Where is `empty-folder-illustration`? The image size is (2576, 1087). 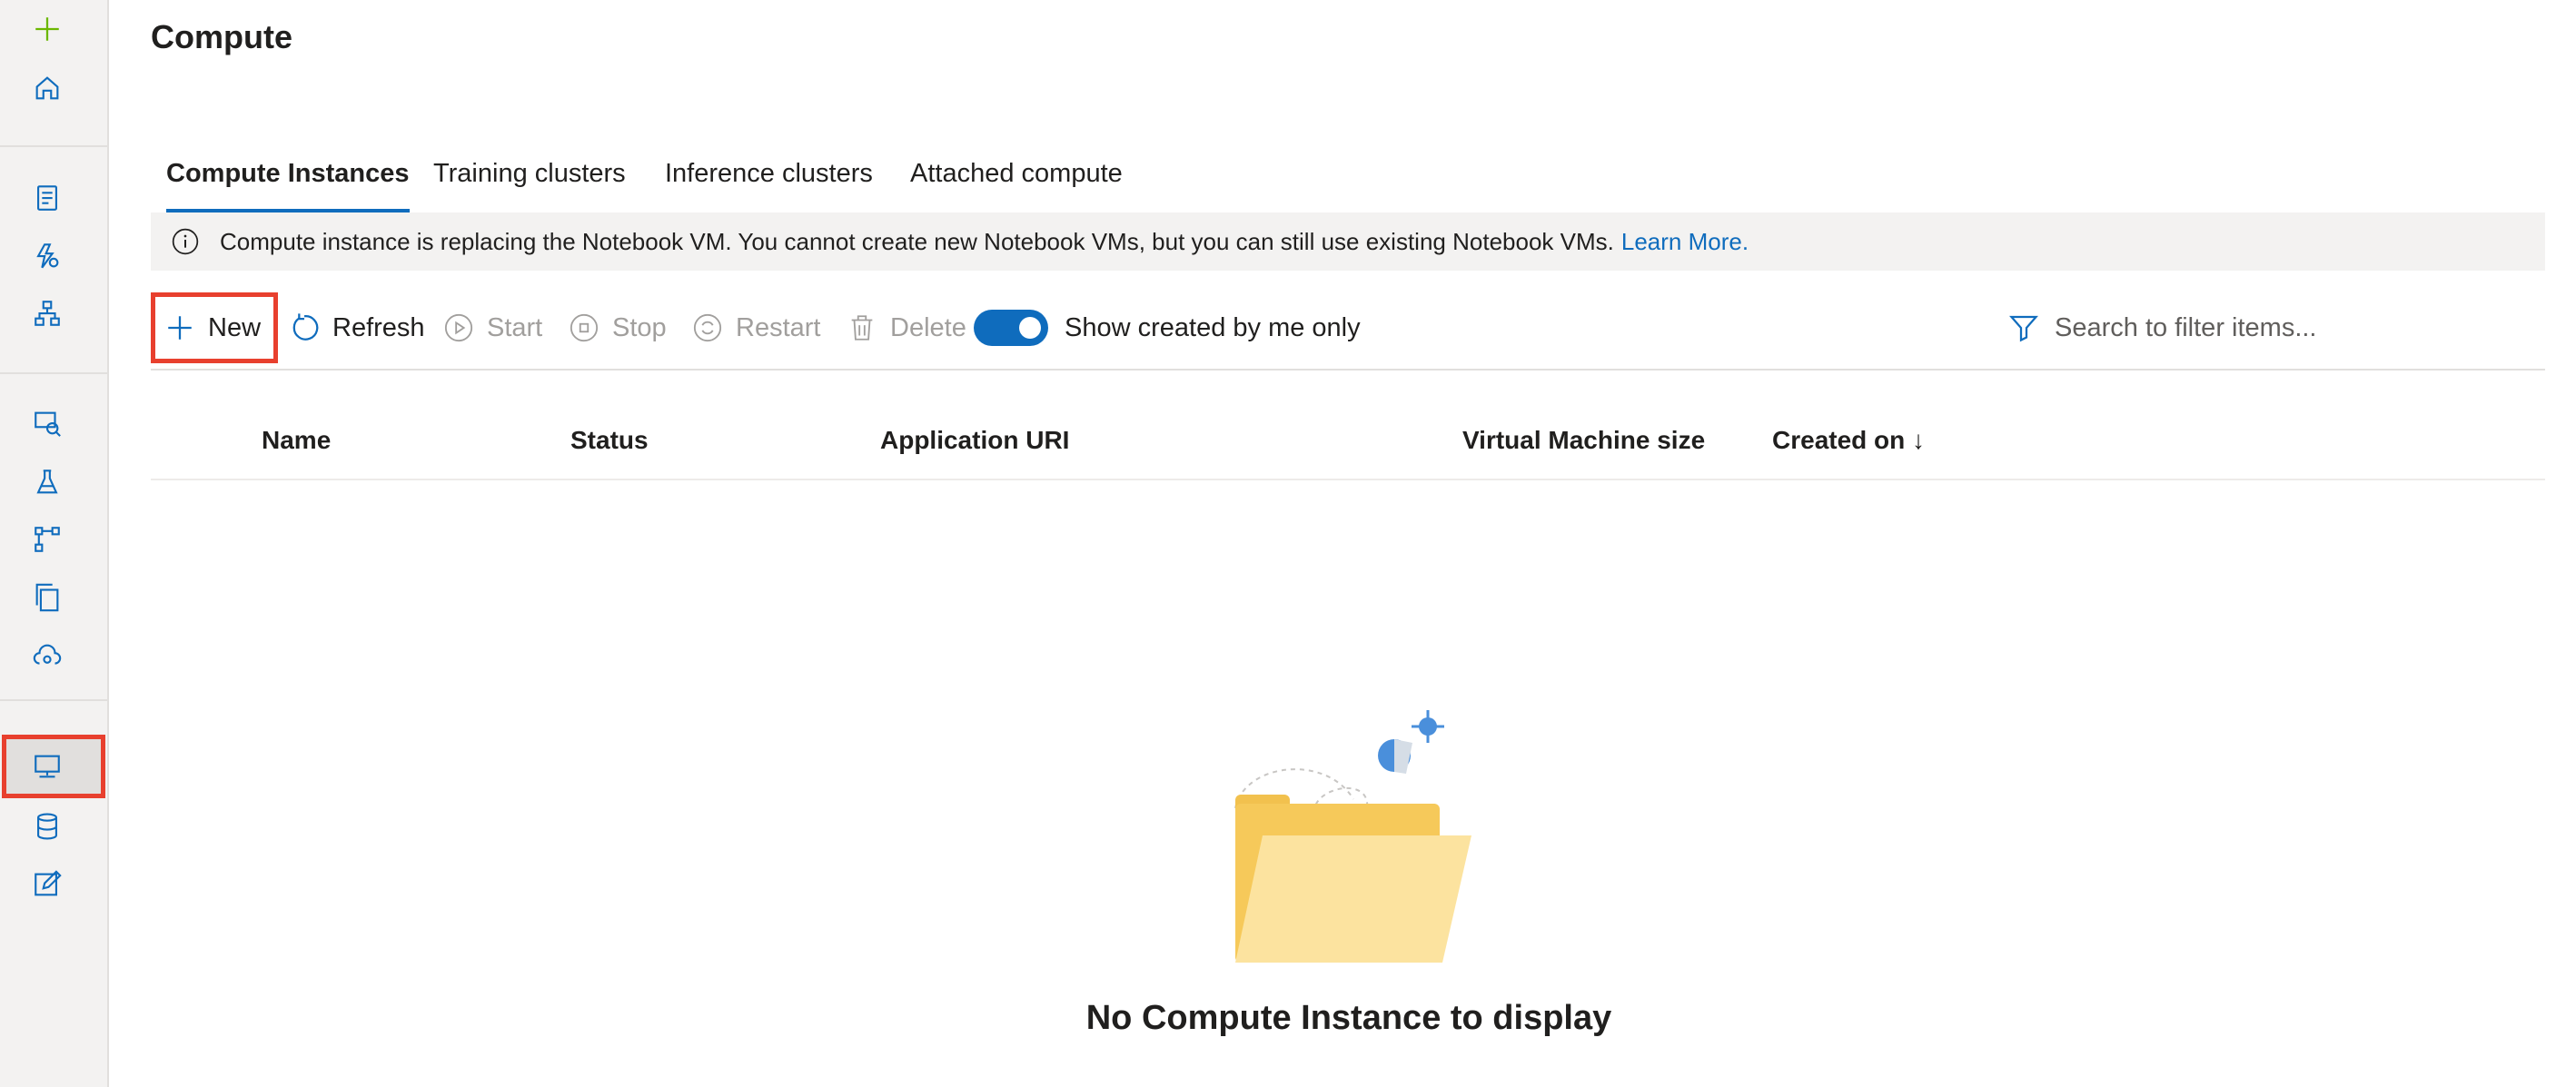
empty-folder-illustration is located at coordinates (1352, 836).